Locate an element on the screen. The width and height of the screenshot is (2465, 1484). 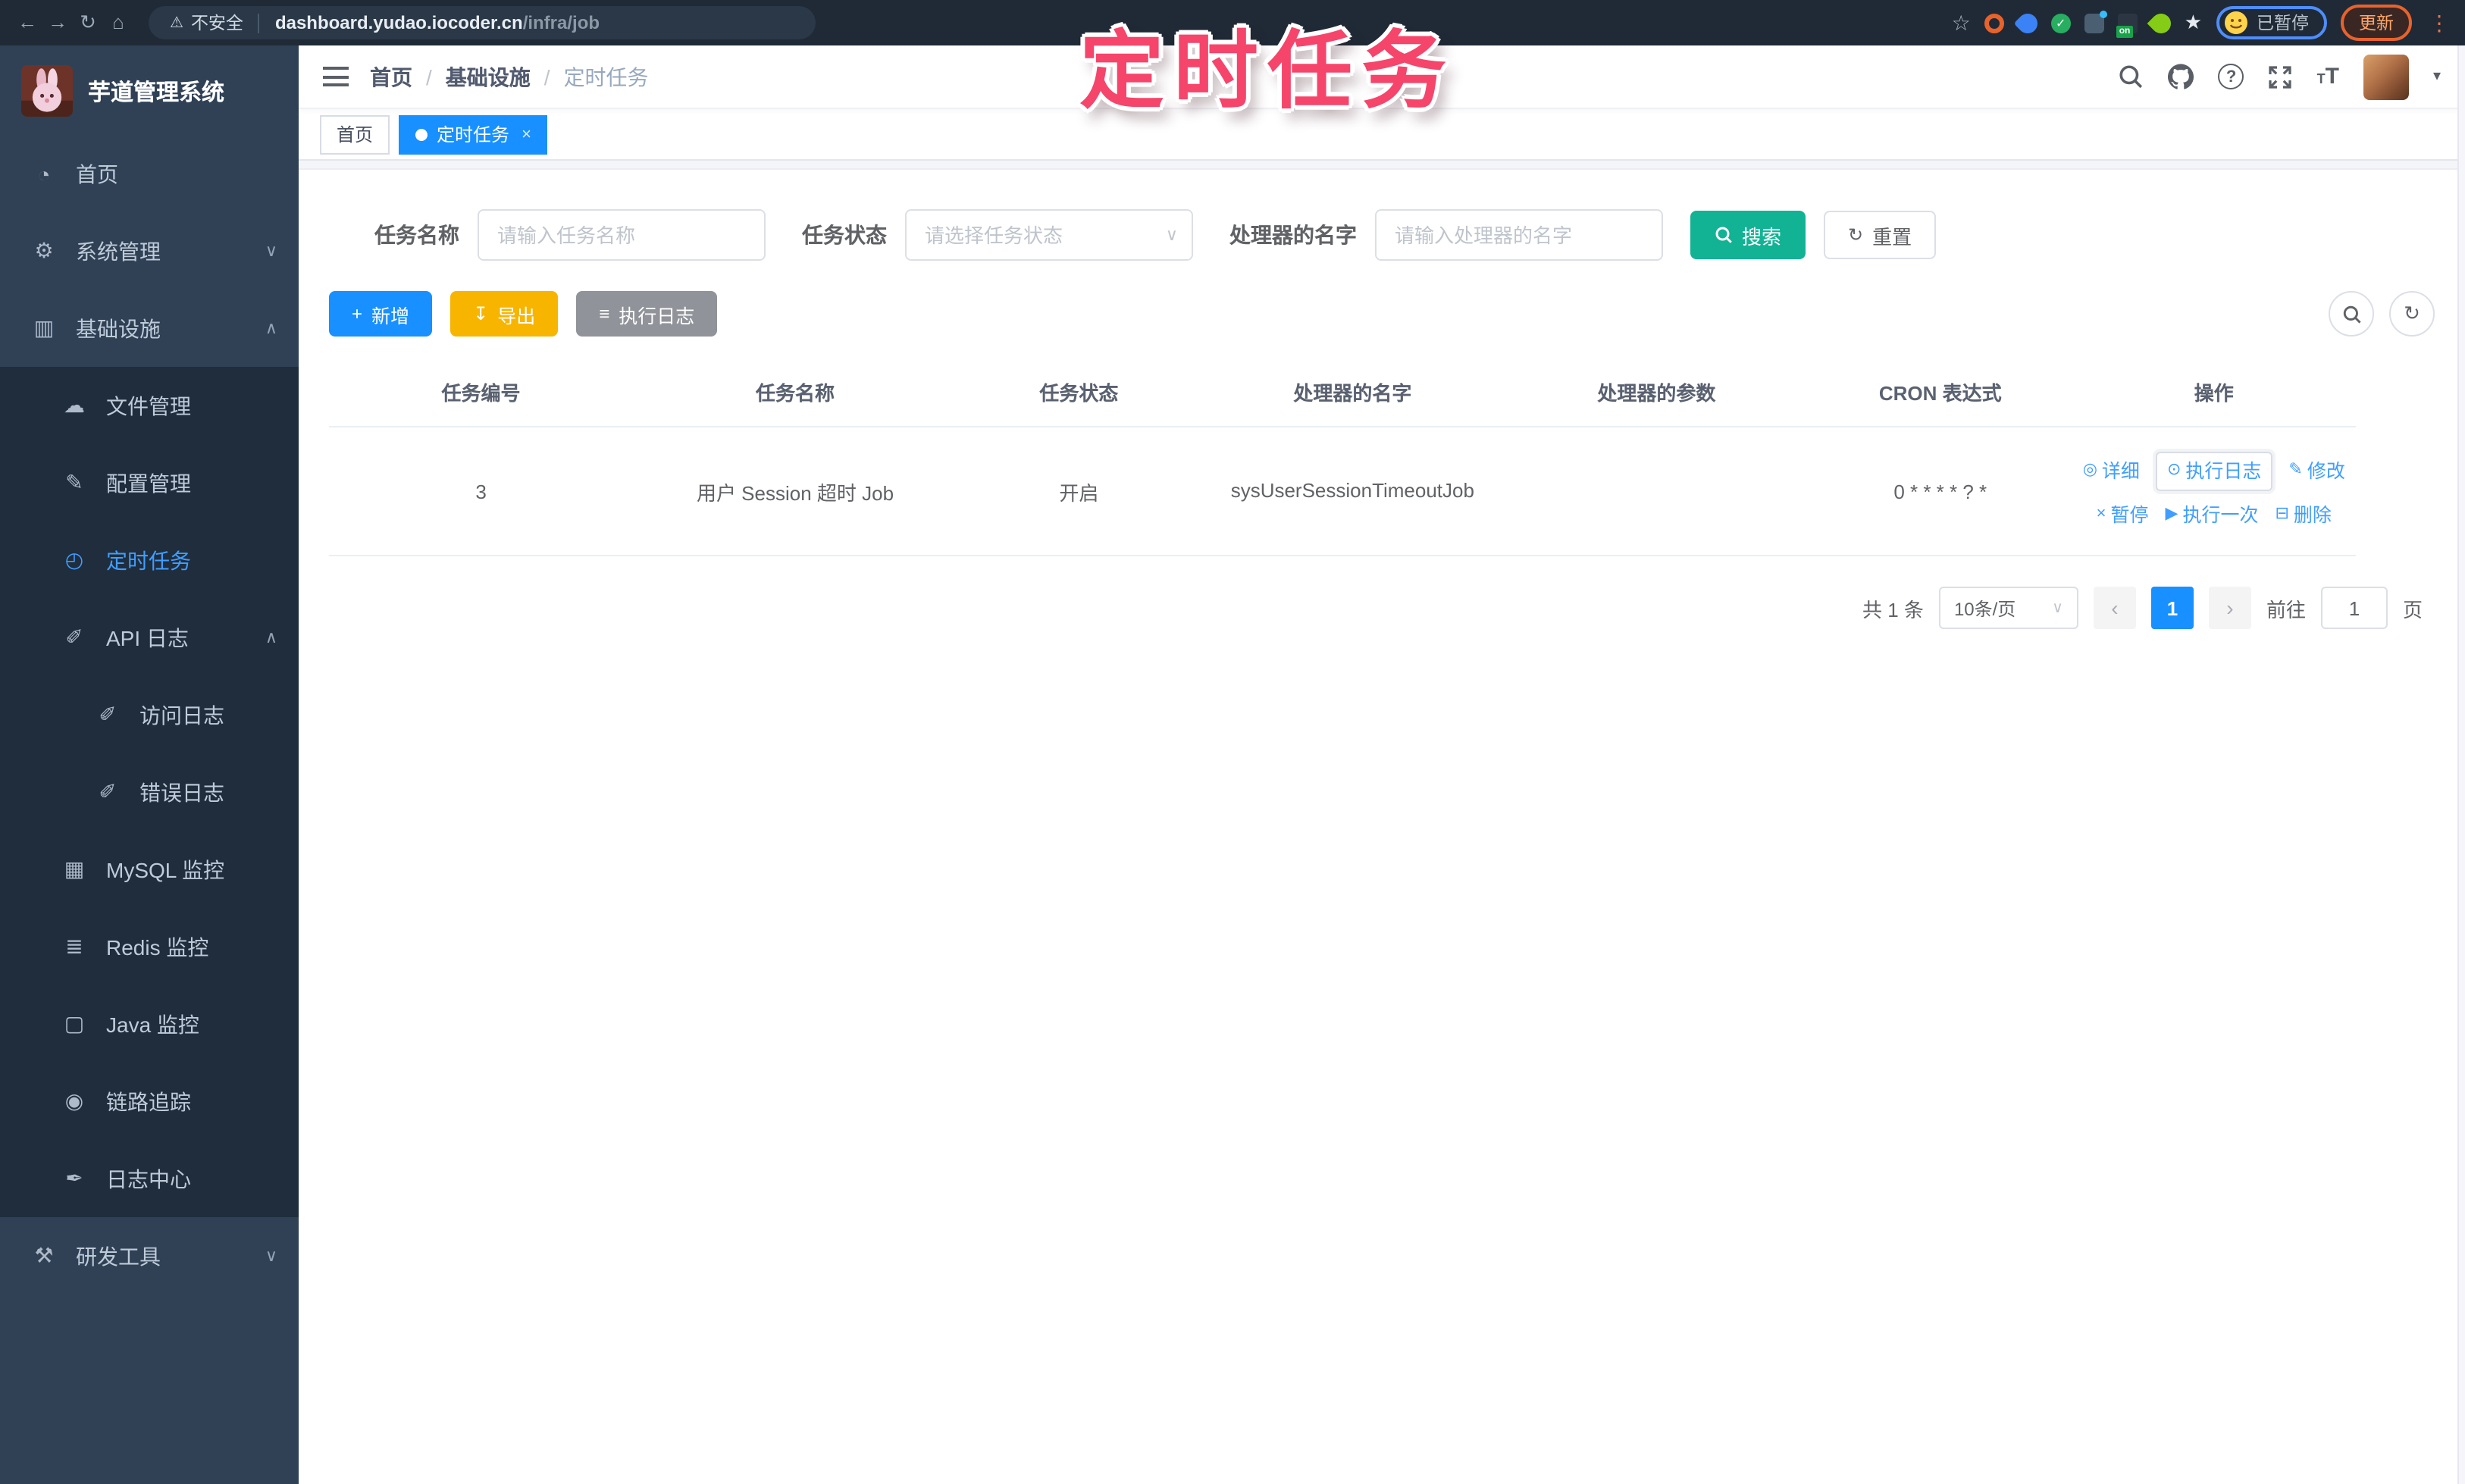
user-avatar is located at coordinates (2386, 76).